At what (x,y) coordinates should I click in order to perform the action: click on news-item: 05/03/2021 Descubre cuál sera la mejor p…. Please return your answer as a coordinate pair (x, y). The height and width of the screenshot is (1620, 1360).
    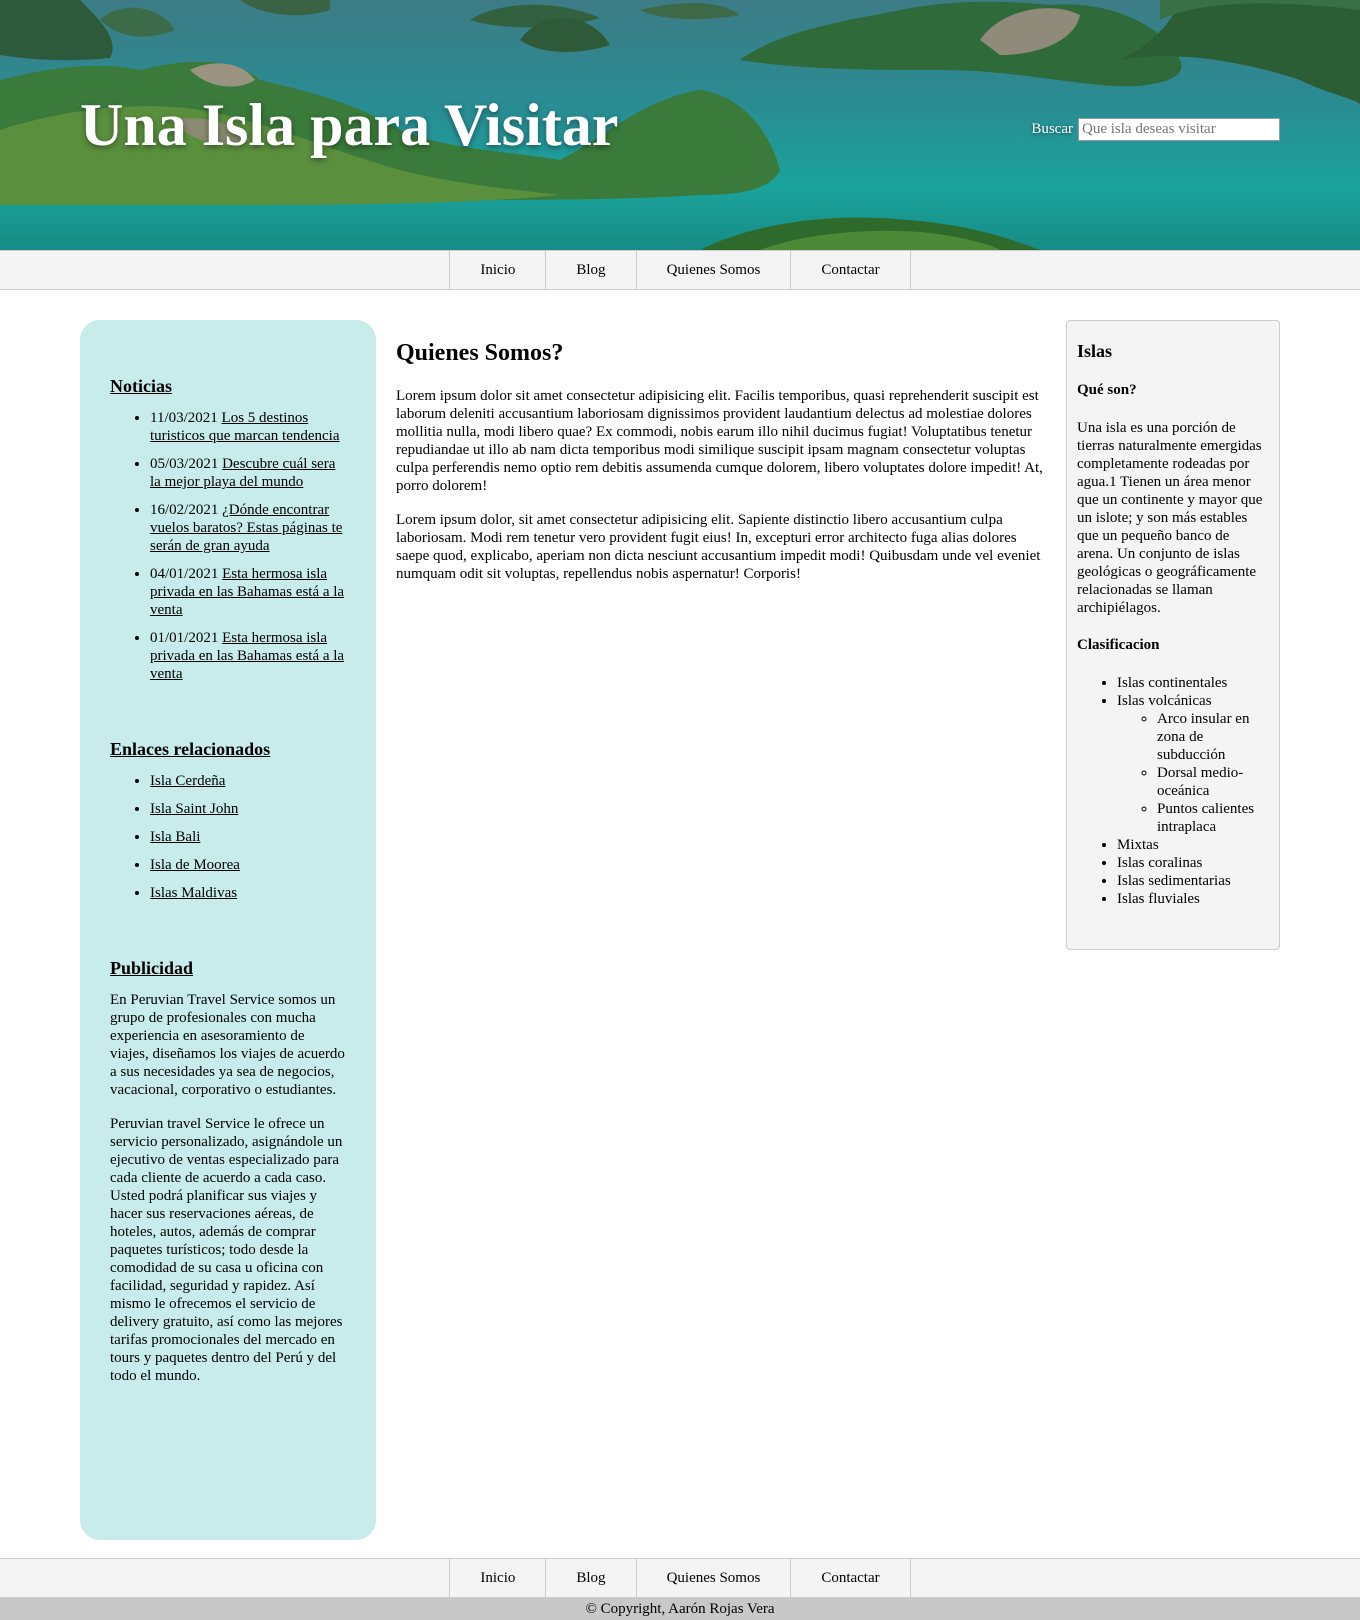
    Looking at the image, I should click on (248, 473).